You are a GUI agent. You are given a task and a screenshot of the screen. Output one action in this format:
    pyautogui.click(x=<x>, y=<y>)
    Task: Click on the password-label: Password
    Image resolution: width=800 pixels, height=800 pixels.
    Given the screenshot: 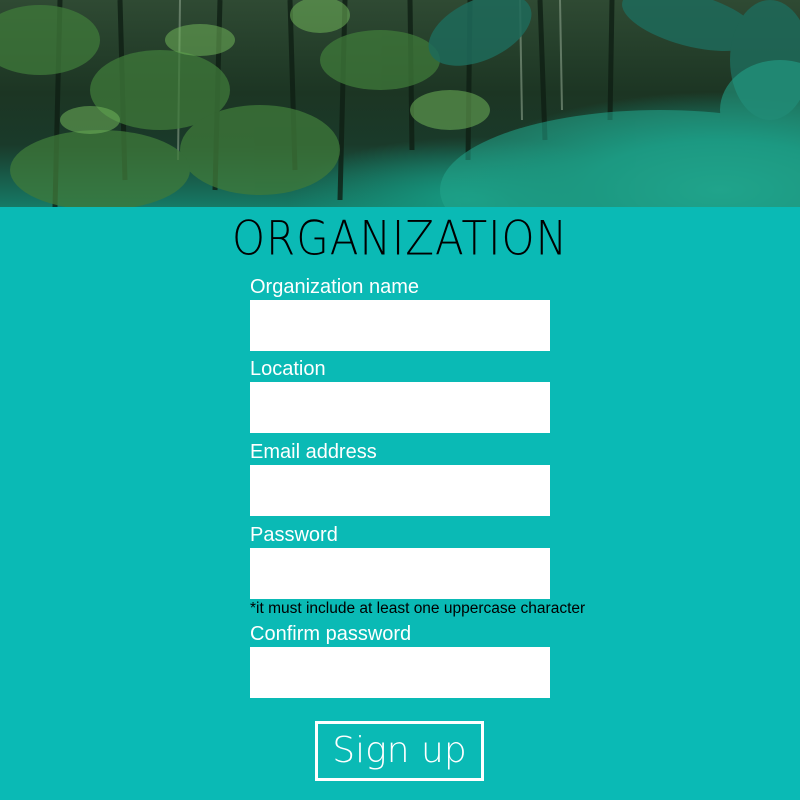 What is the action you would take?
    pyautogui.click(x=294, y=535)
    